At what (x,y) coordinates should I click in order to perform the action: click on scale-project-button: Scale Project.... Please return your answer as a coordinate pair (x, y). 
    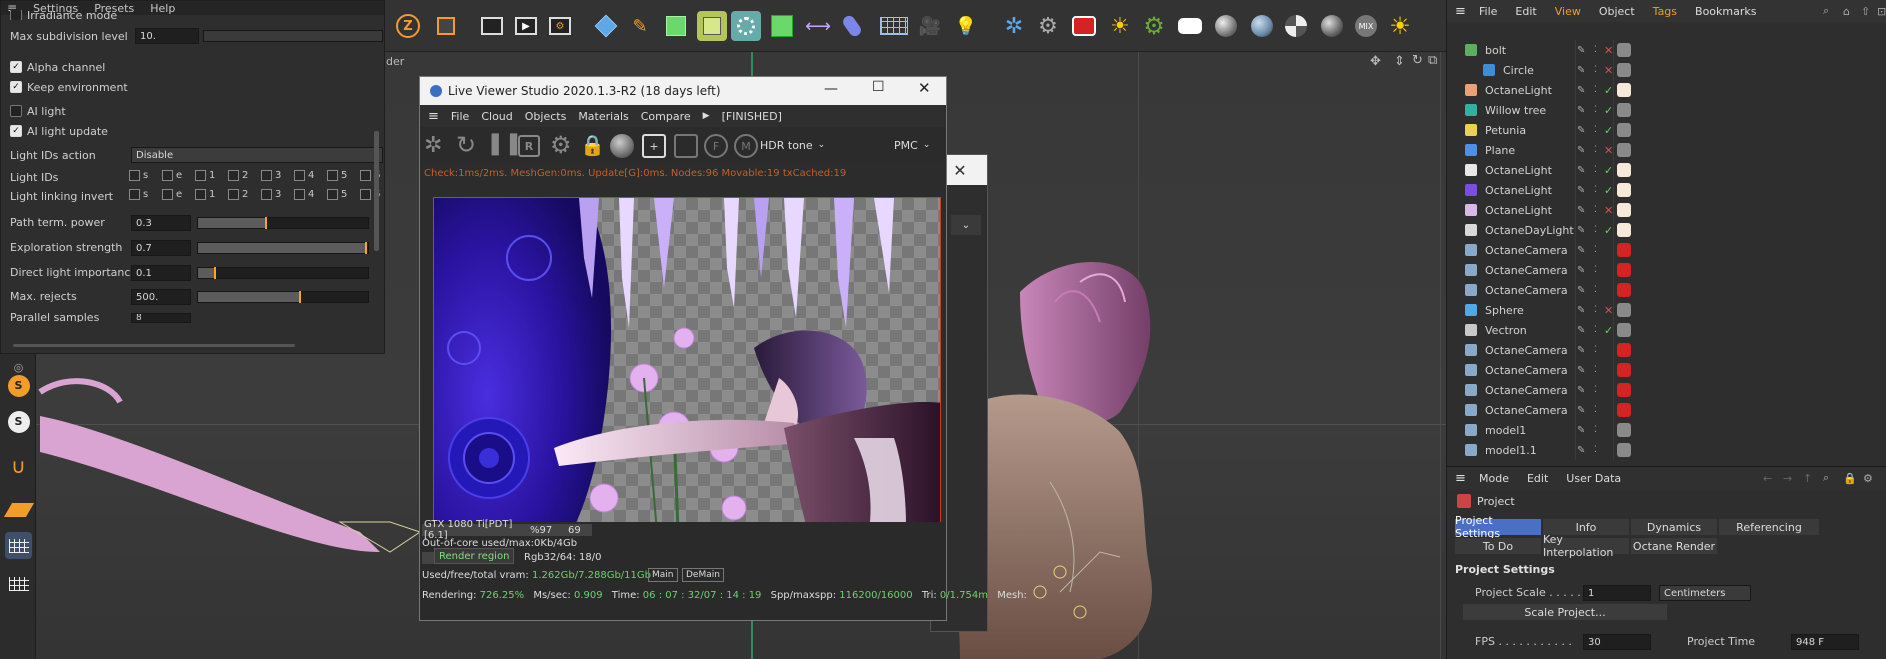
    Looking at the image, I should click on (1565, 612).